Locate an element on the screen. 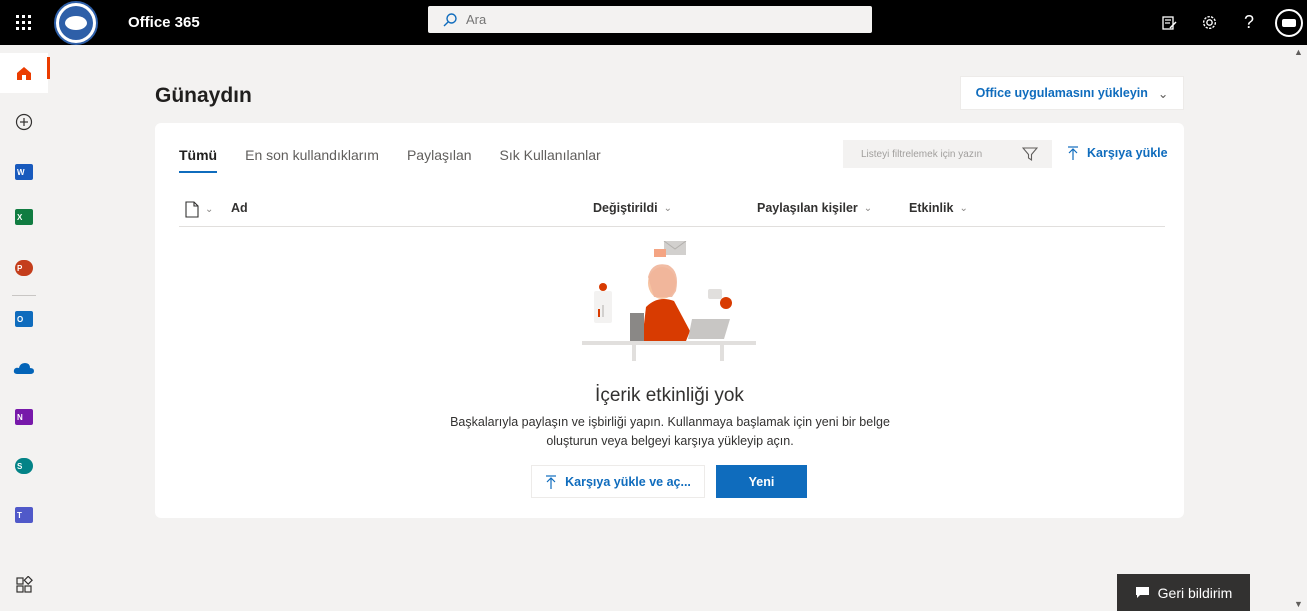 The image size is (1307, 611). my-day-button is located at coordinates (1169, 22).